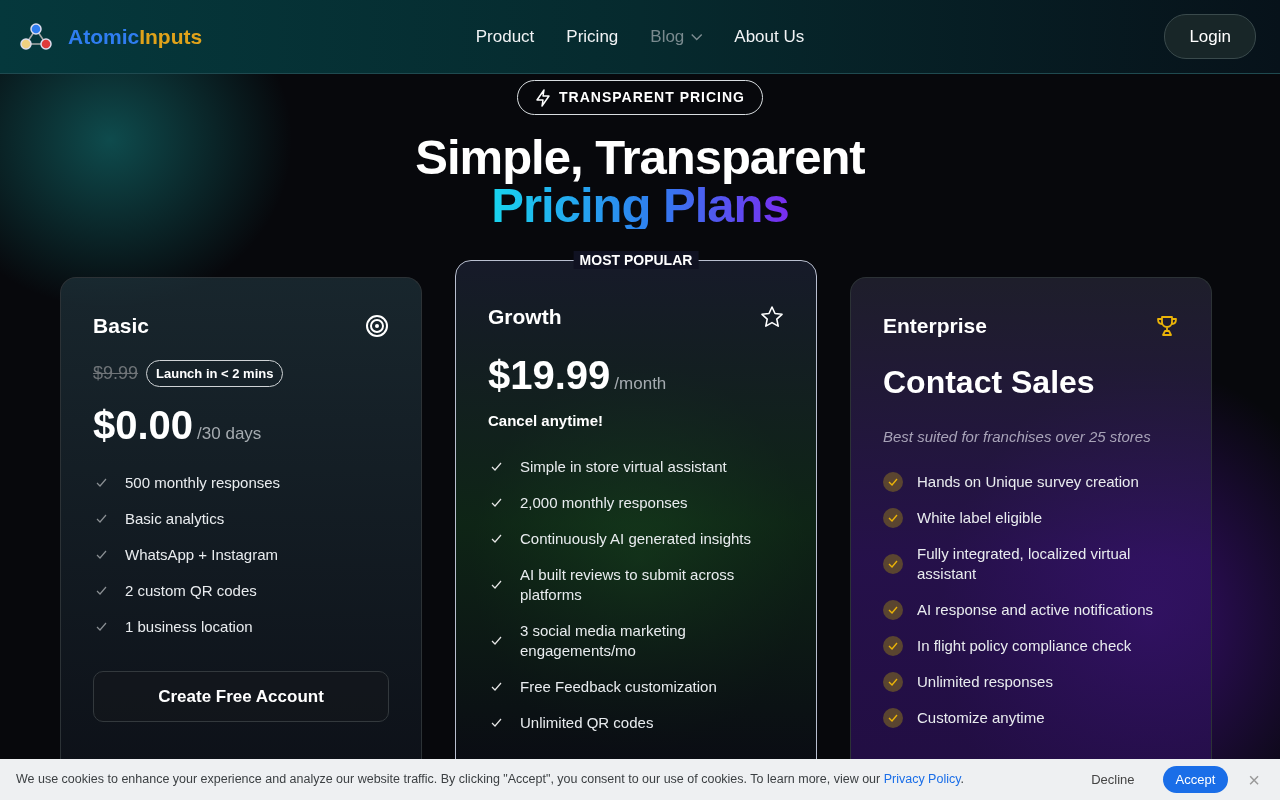  I want to click on feature-text: Fully integrated, localized virtual assistant, so click(1024, 564).